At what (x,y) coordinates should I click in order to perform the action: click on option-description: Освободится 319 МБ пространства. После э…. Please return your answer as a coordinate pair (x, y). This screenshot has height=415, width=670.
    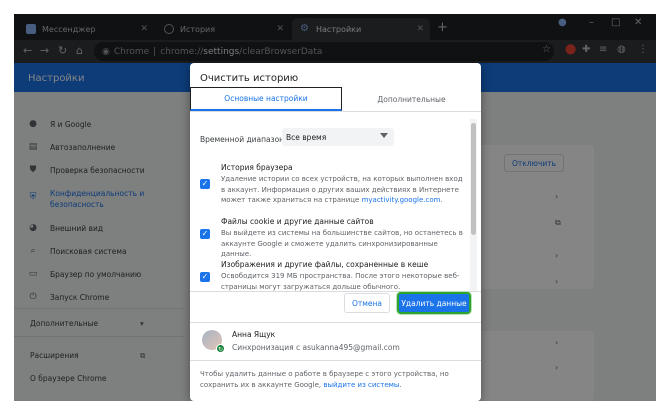
    Looking at the image, I should click on (340, 281).